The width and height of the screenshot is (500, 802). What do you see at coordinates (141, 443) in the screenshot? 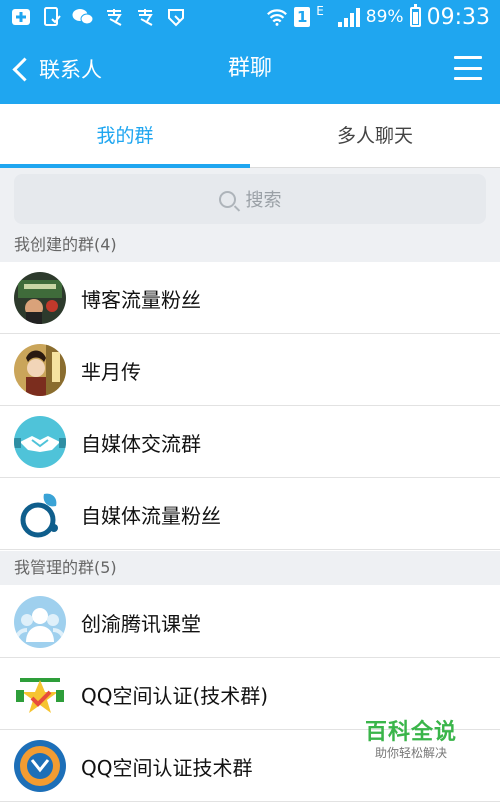
I see `group-name: 自媒体交流群` at bounding box center [141, 443].